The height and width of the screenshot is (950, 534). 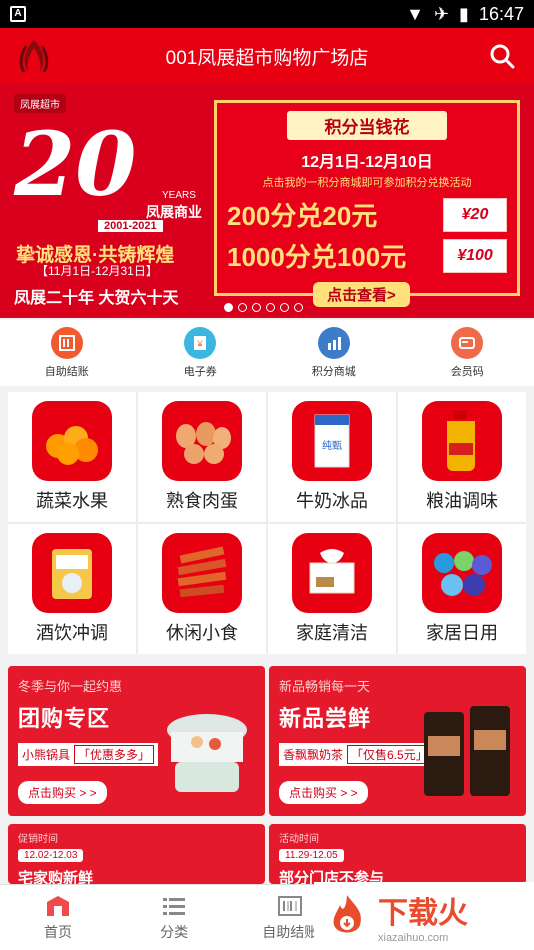 What do you see at coordinates (332, 441) in the screenshot?
I see `milk-icon: 纯甄` at bounding box center [332, 441].